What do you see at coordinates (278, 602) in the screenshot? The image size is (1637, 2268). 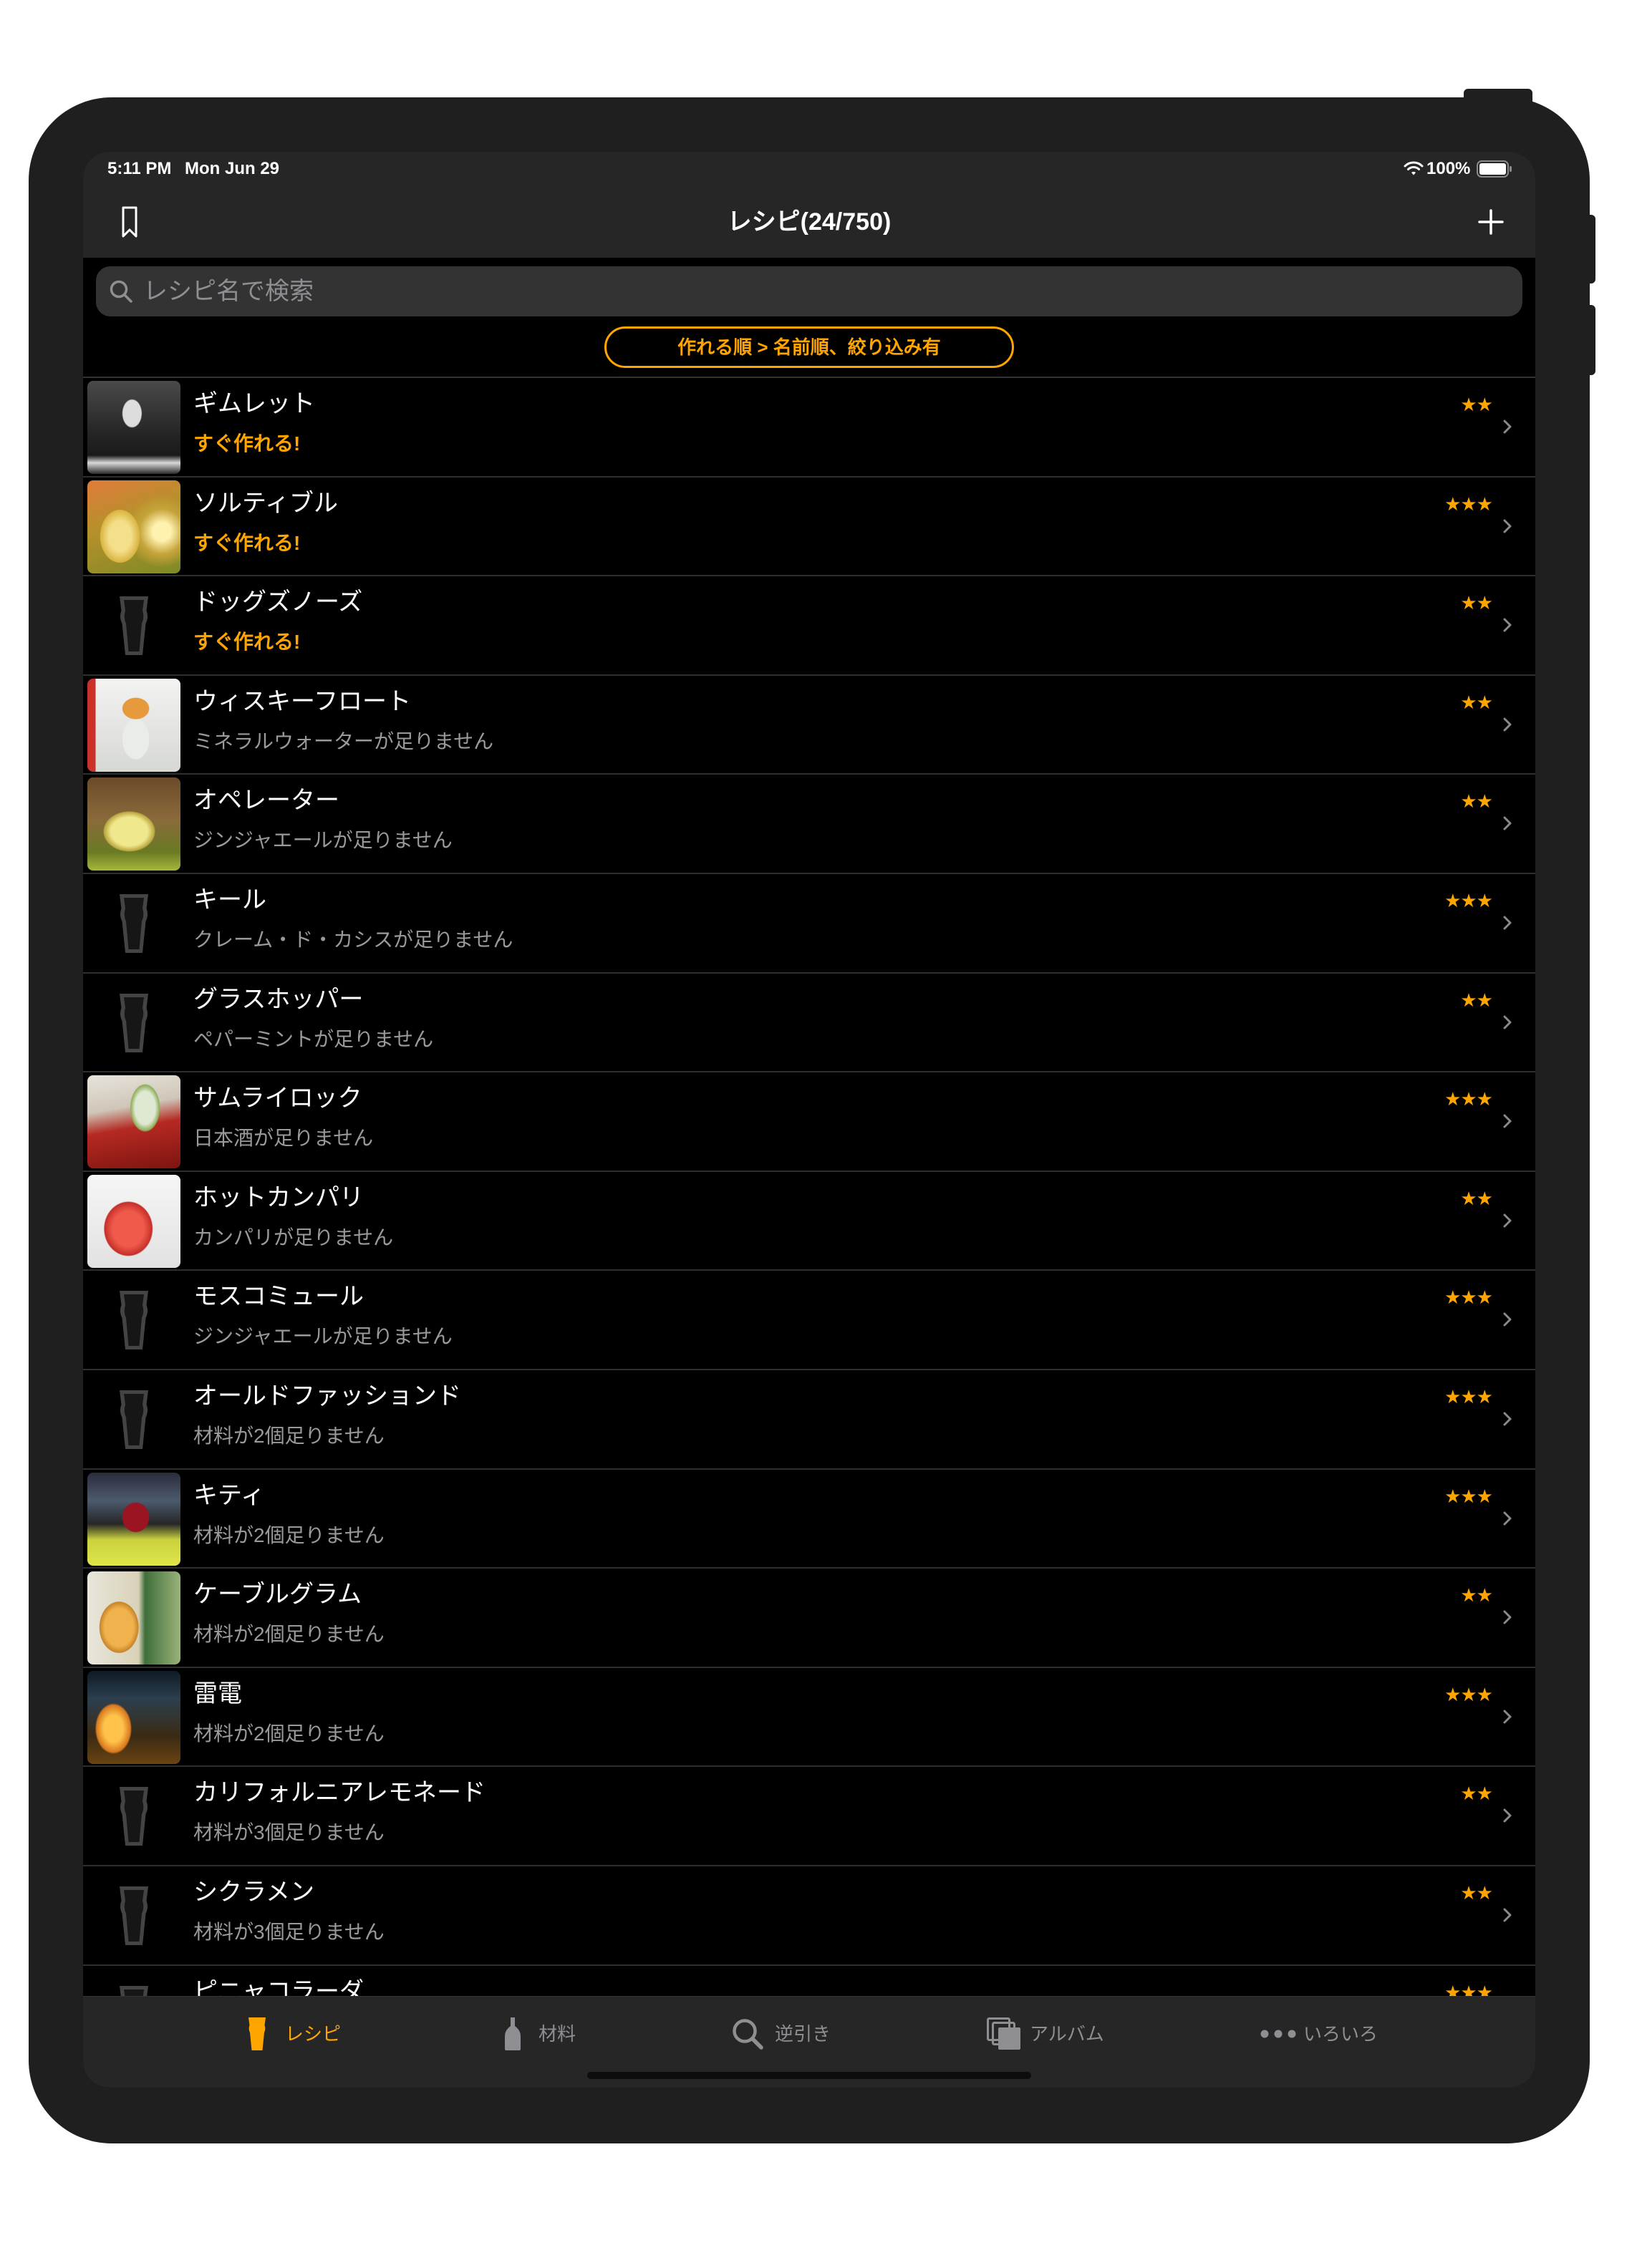 I see `recipe-name: ドッグズノーズ` at bounding box center [278, 602].